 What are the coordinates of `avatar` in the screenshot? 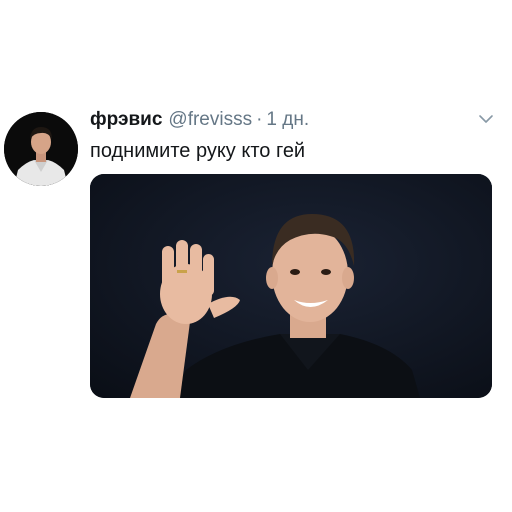 It's located at (41, 149).